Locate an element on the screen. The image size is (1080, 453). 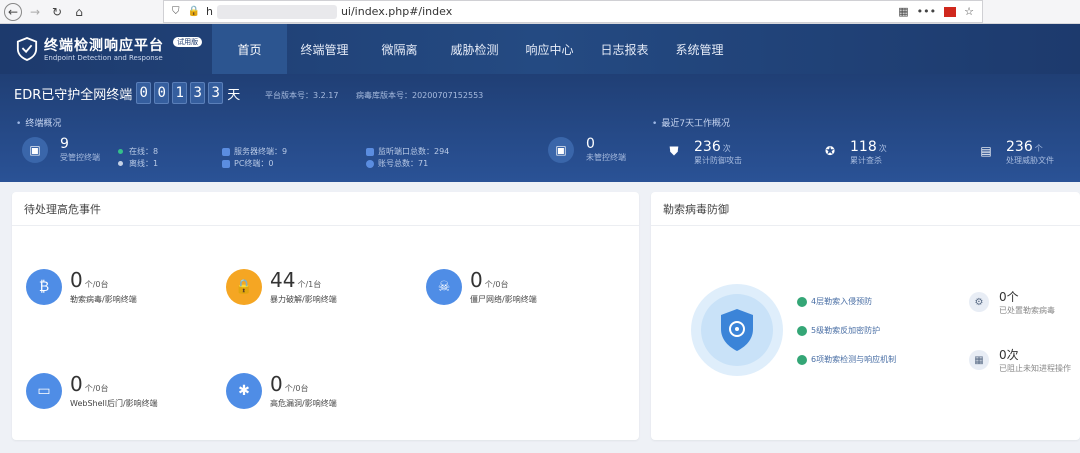
more-icon: ••• is located at coordinates (926, 11).